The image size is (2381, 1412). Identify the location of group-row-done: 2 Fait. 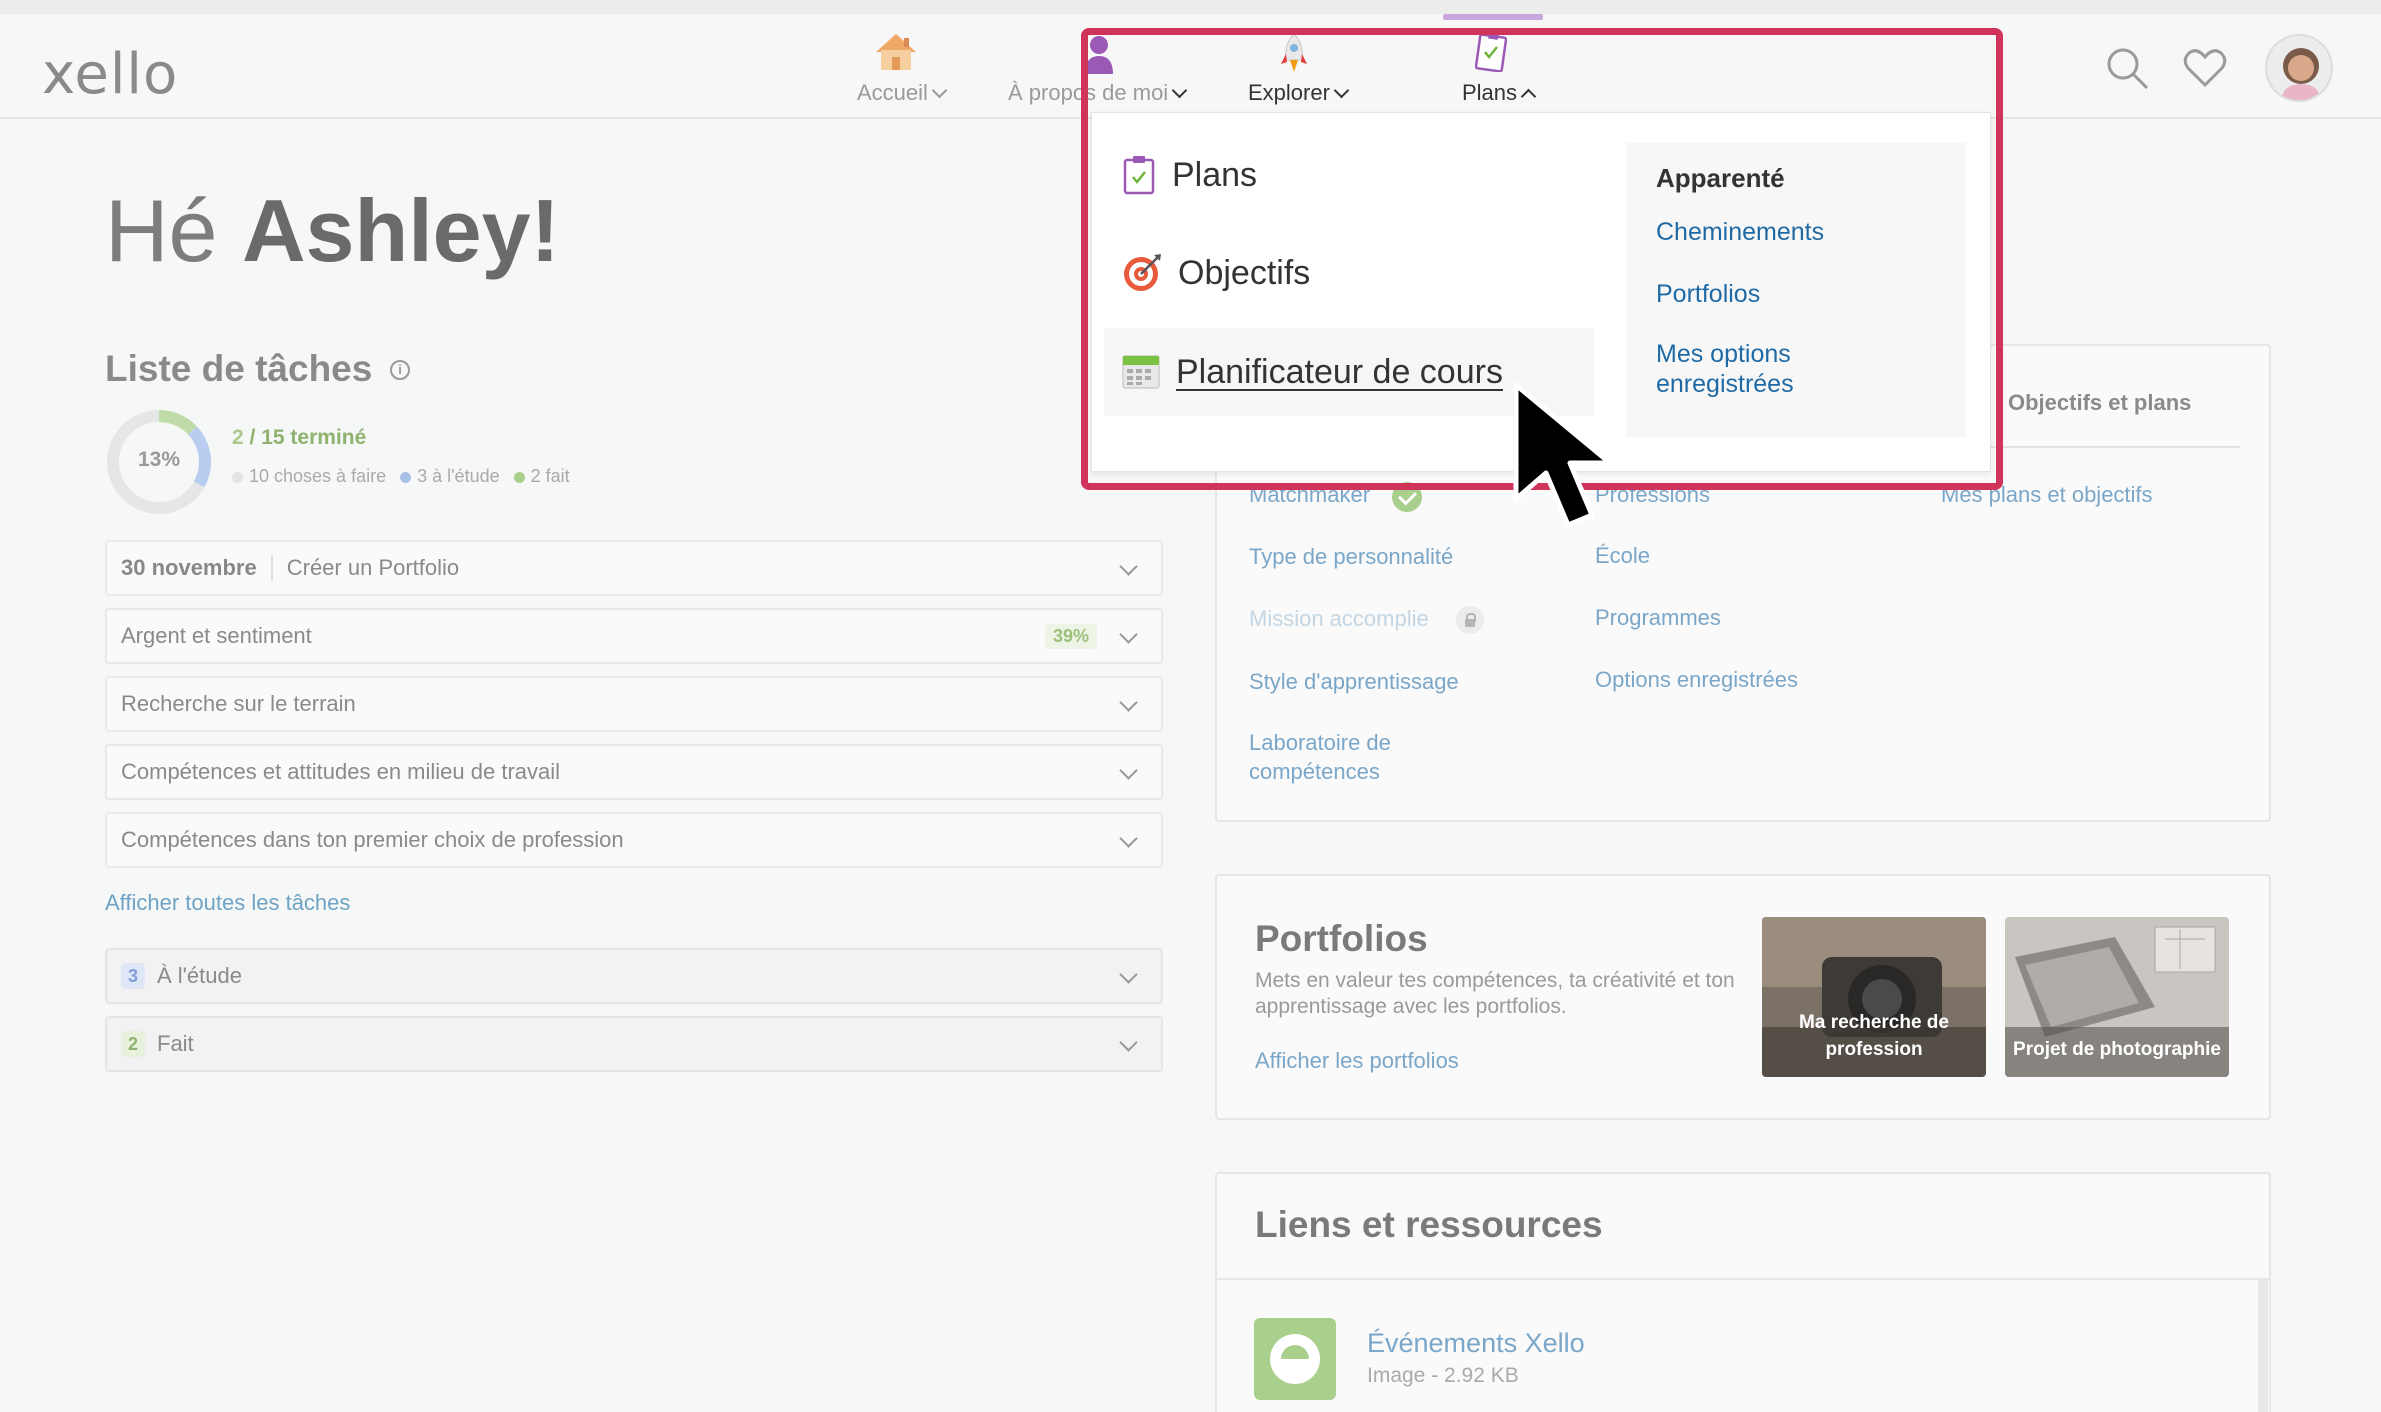
(634, 1044).